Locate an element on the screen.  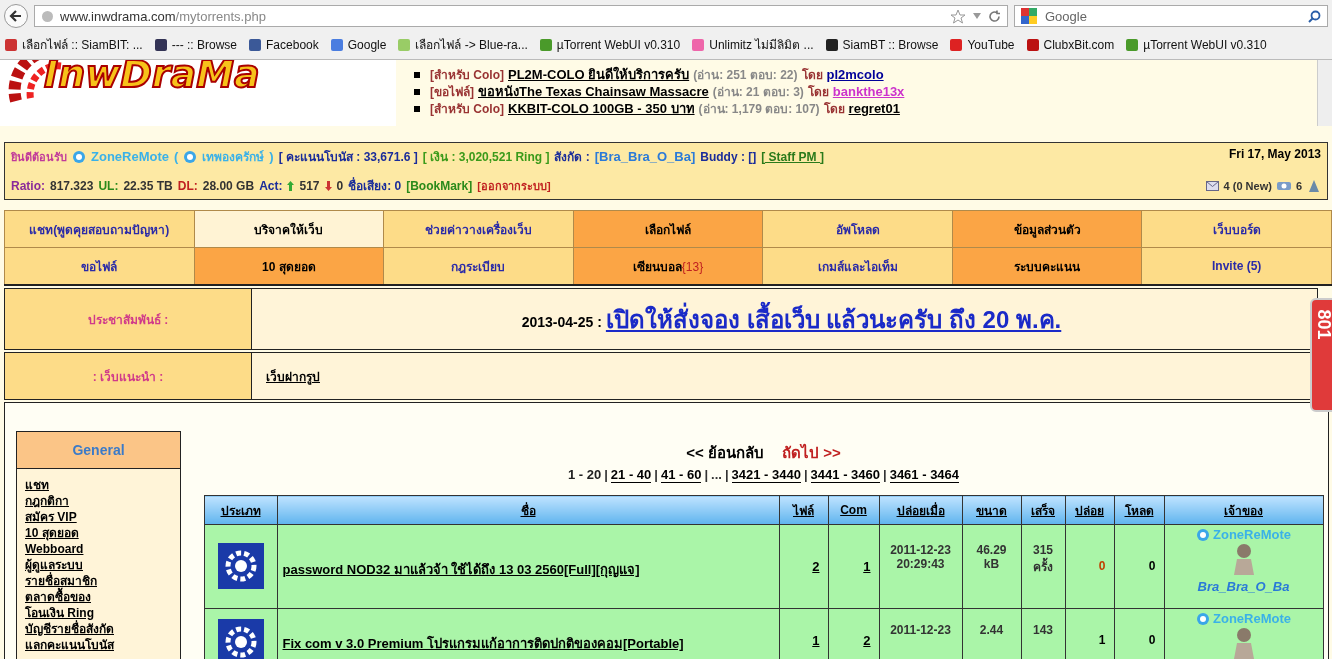
nav-link: 10 สุดยอด is located at coordinates (289, 266).